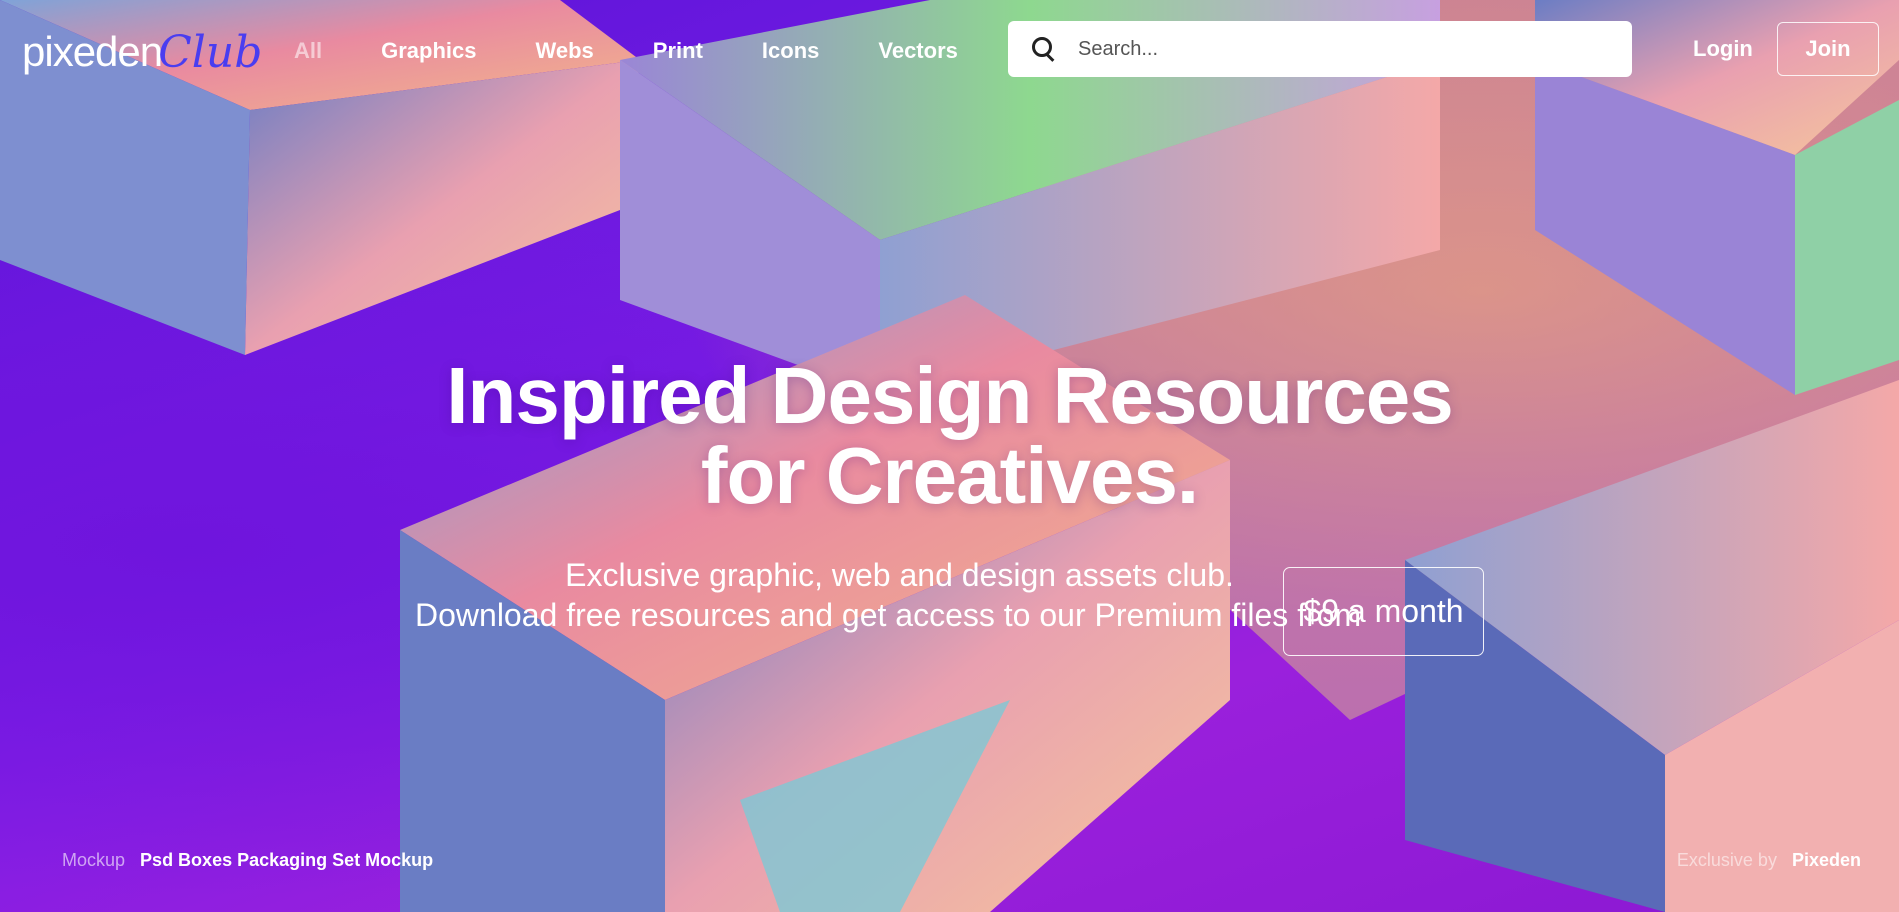  I want to click on login-link: Login, so click(1723, 49).